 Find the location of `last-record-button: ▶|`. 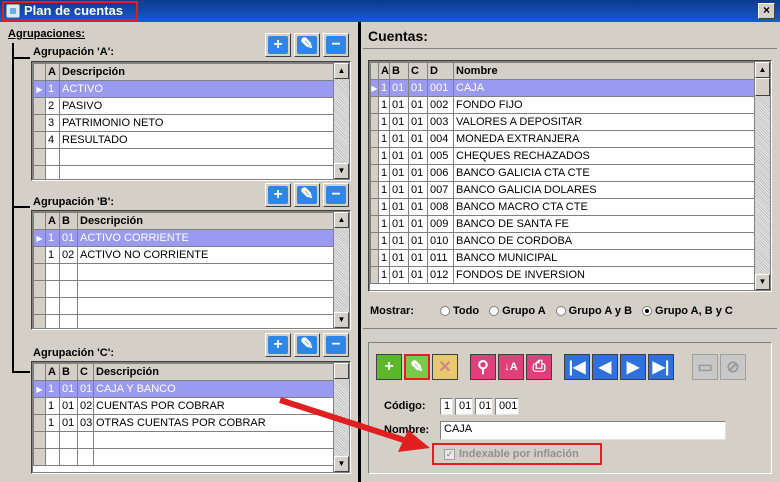

last-record-button: ▶| is located at coordinates (661, 367).